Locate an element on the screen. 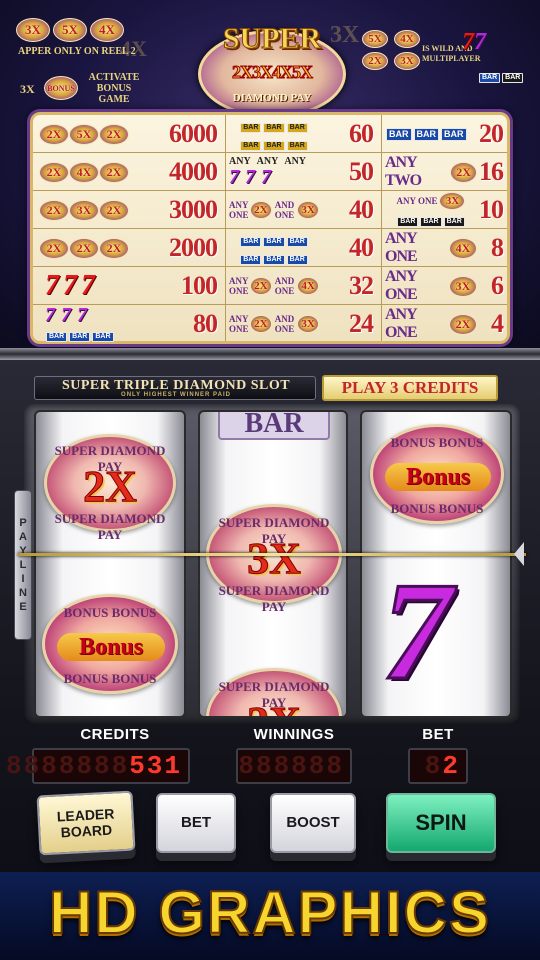 The width and height of the screenshot is (540, 960). bet-button: BET is located at coordinates (196, 823).